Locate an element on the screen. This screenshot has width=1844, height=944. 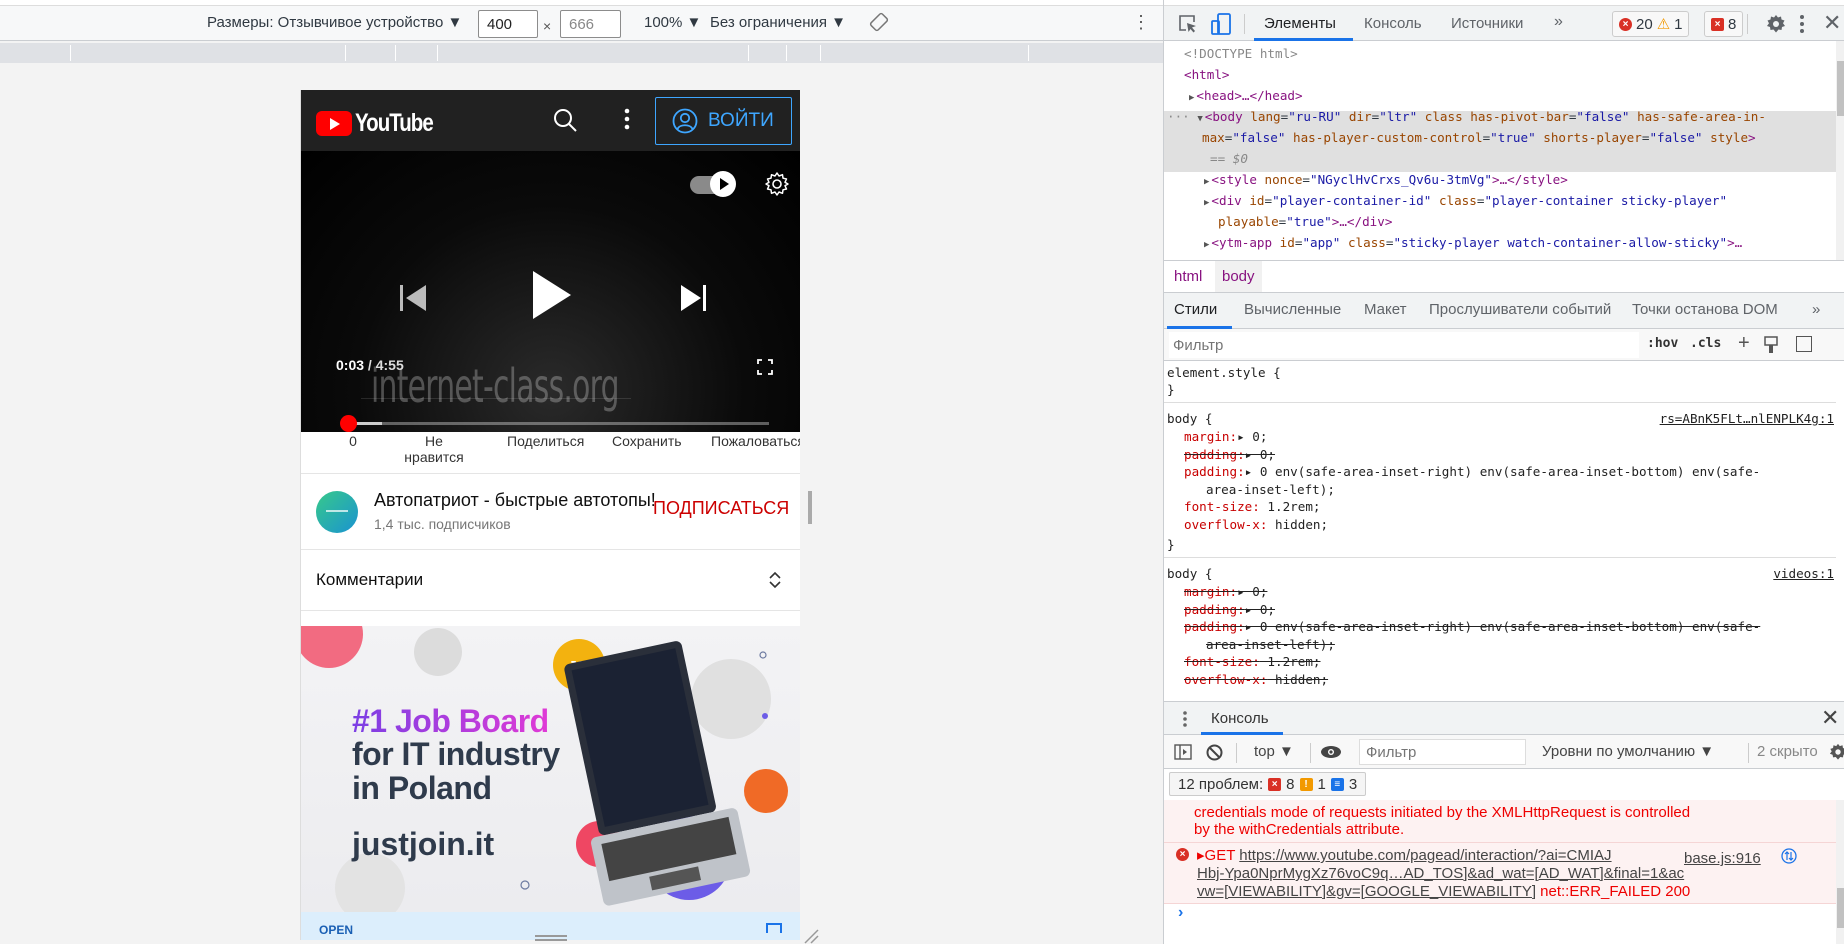
progress-bar is located at coordinates (554, 423).